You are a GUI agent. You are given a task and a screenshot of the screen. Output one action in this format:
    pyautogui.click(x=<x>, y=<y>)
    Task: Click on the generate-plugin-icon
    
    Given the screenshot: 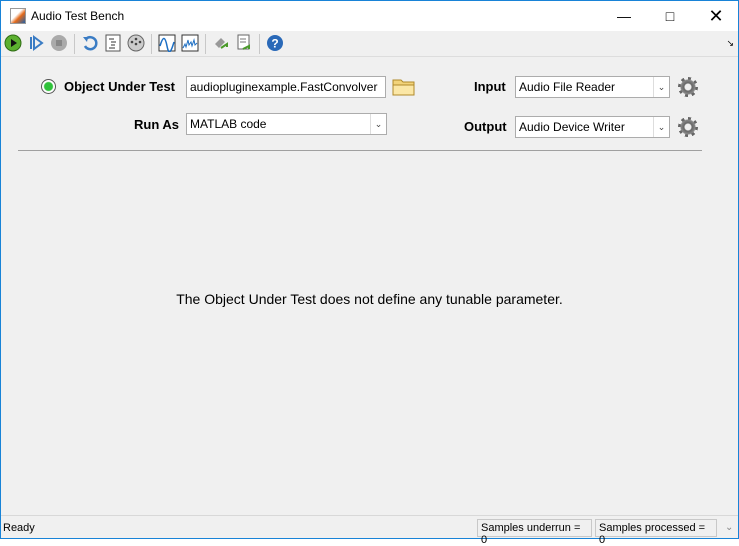 What is the action you would take?
    pyautogui.click(x=221, y=43)
    